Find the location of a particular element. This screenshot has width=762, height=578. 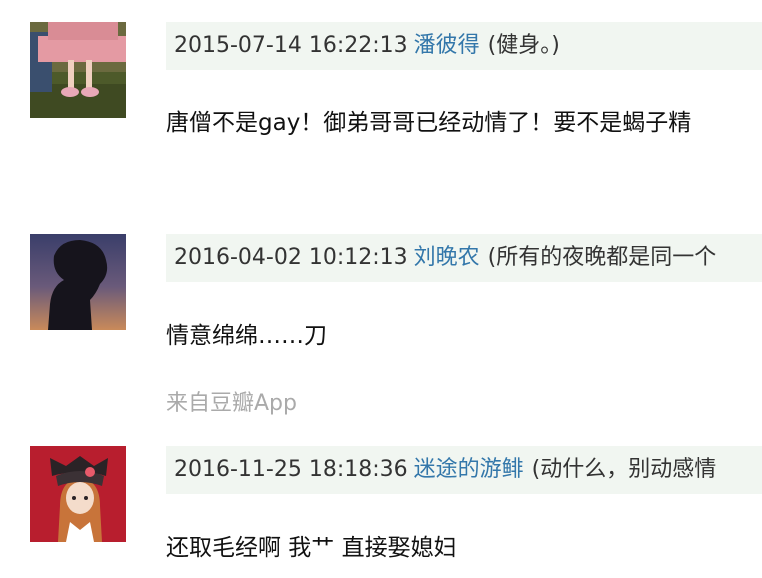

avatar-anime-icon is located at coordinates (78, 494).